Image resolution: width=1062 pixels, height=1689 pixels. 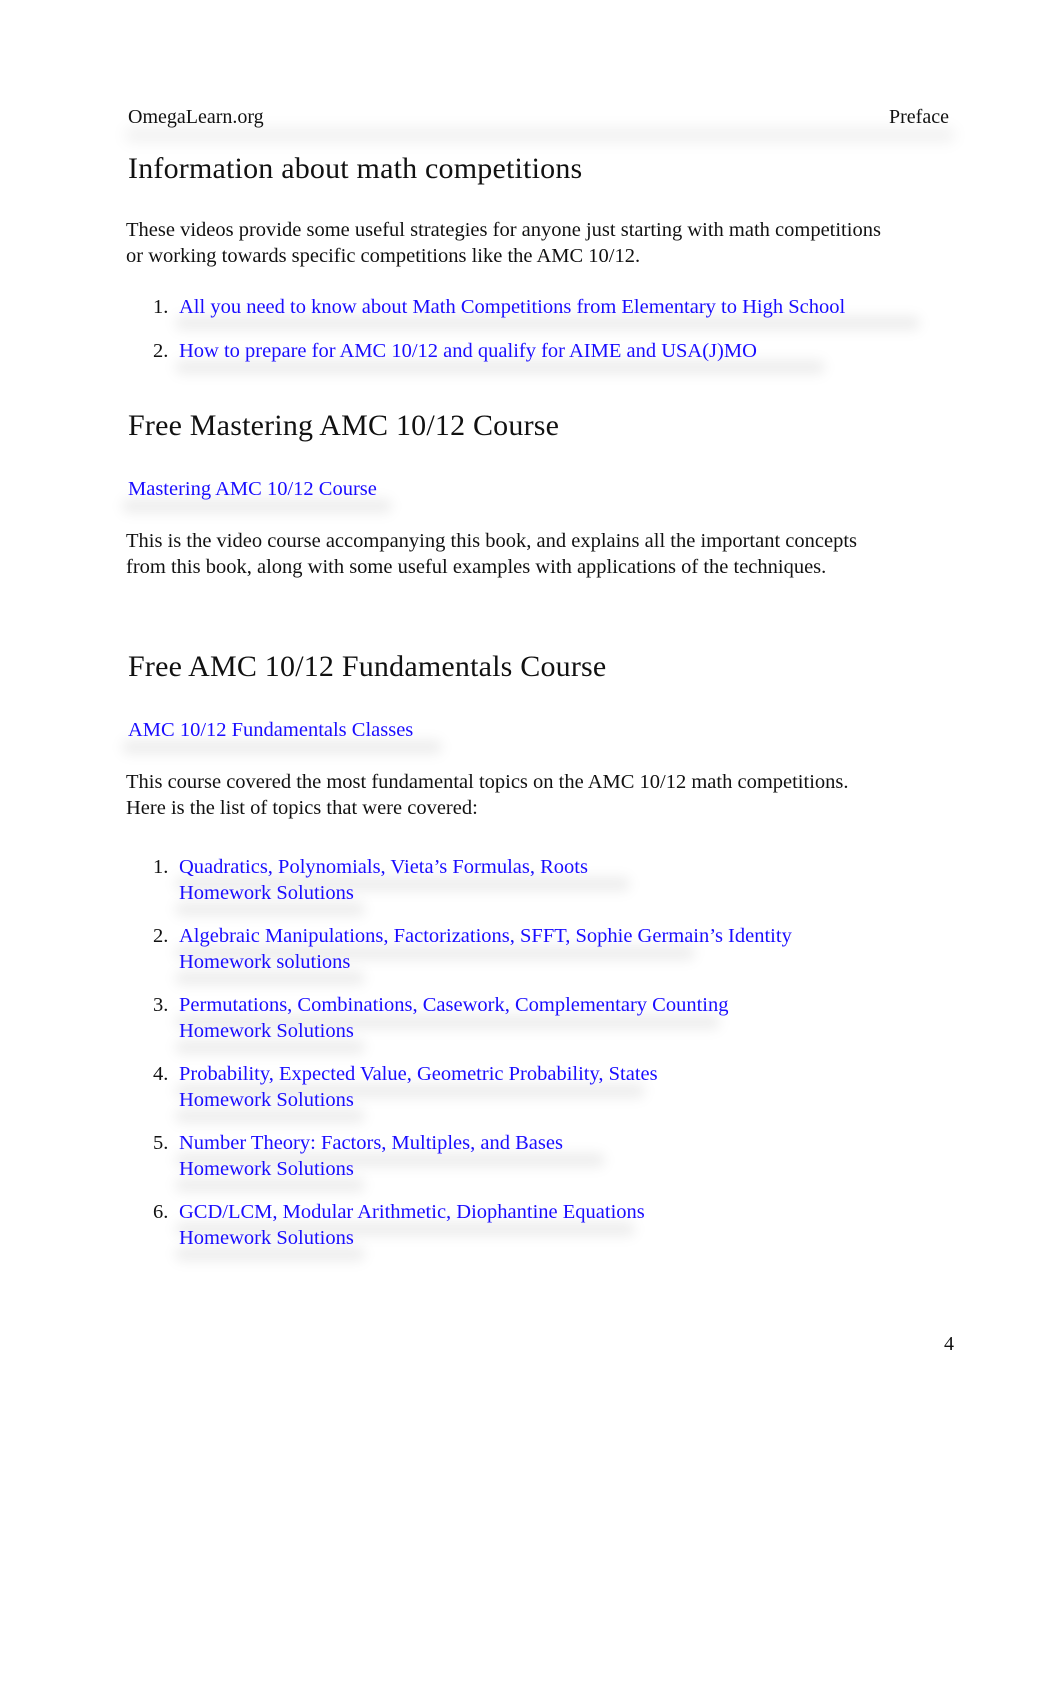 I want to click on header-section-name: Preface, so click(x=919, y=117).